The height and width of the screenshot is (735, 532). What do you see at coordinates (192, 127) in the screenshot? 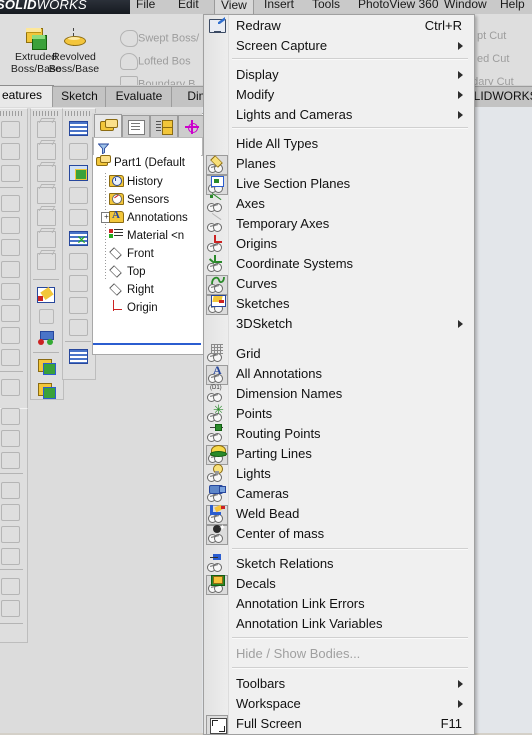
I see `dimxpert-manager-tab` at bounding box center [192, 127].